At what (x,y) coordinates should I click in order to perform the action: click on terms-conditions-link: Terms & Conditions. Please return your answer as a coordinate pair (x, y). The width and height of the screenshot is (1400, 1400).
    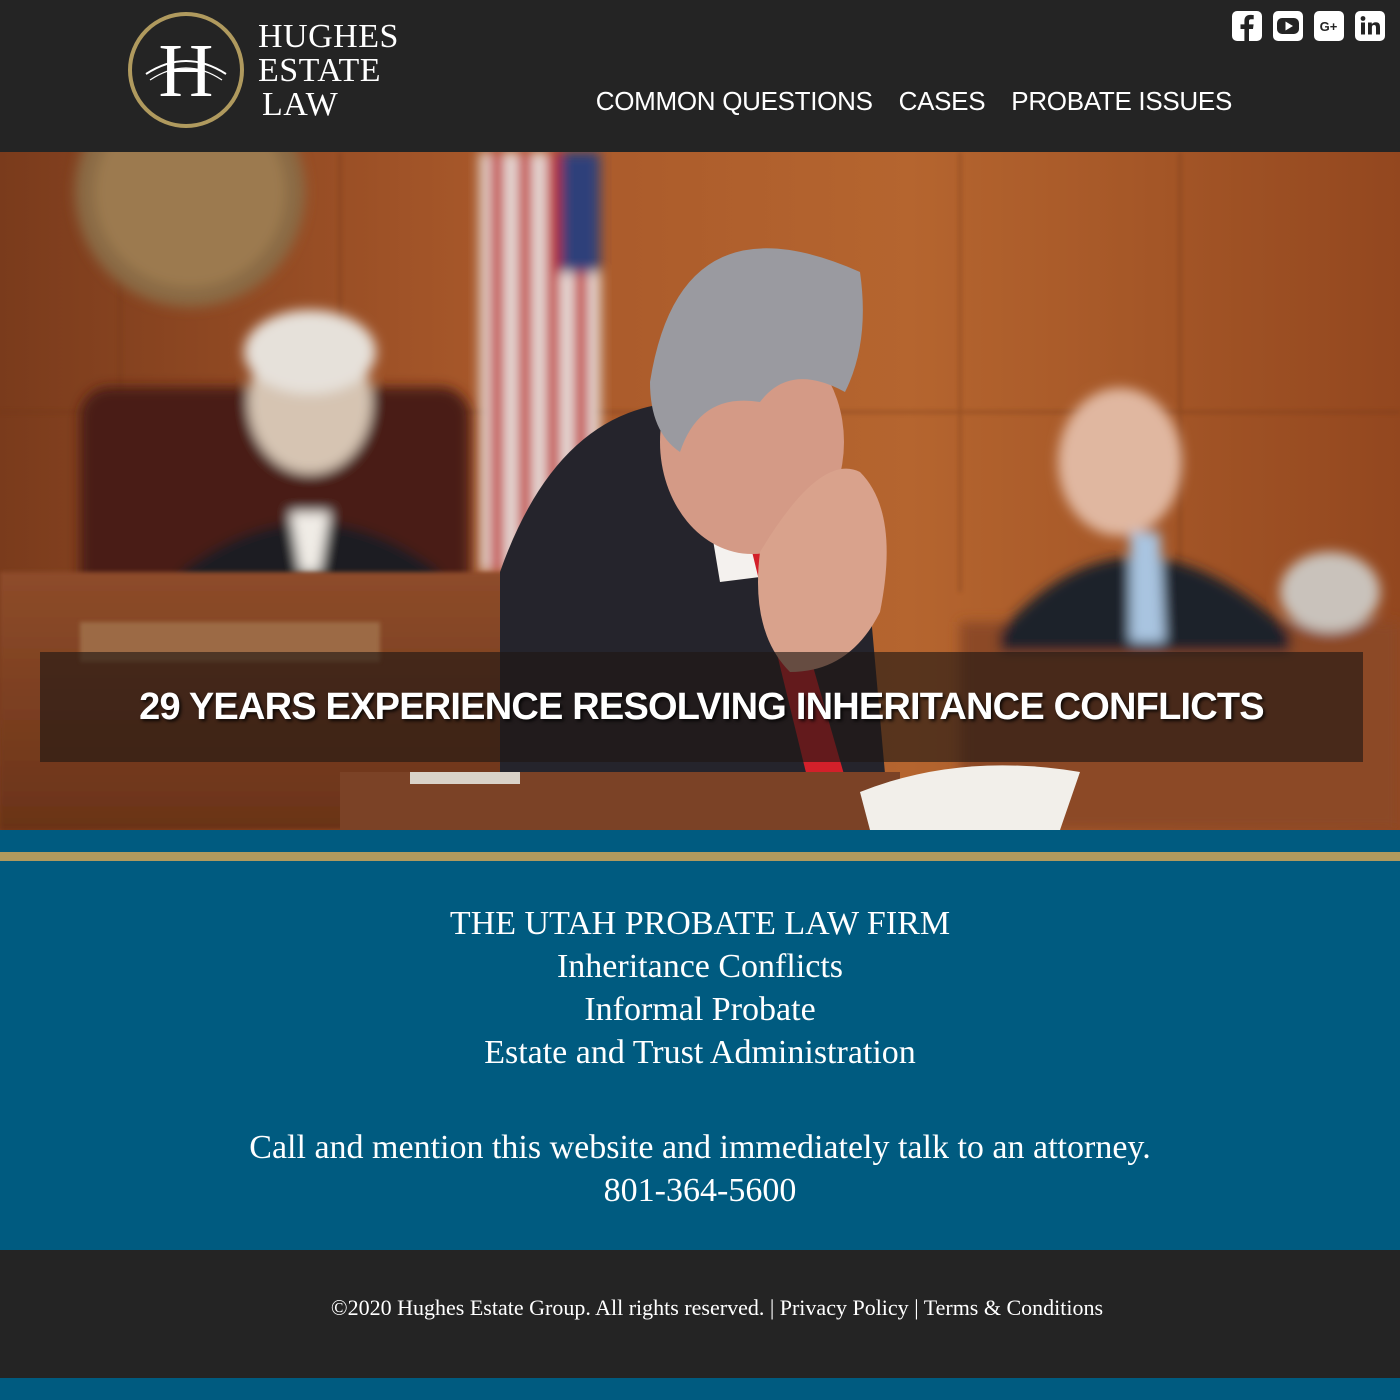
    Looking at the image, I should click on (1013, 1307).